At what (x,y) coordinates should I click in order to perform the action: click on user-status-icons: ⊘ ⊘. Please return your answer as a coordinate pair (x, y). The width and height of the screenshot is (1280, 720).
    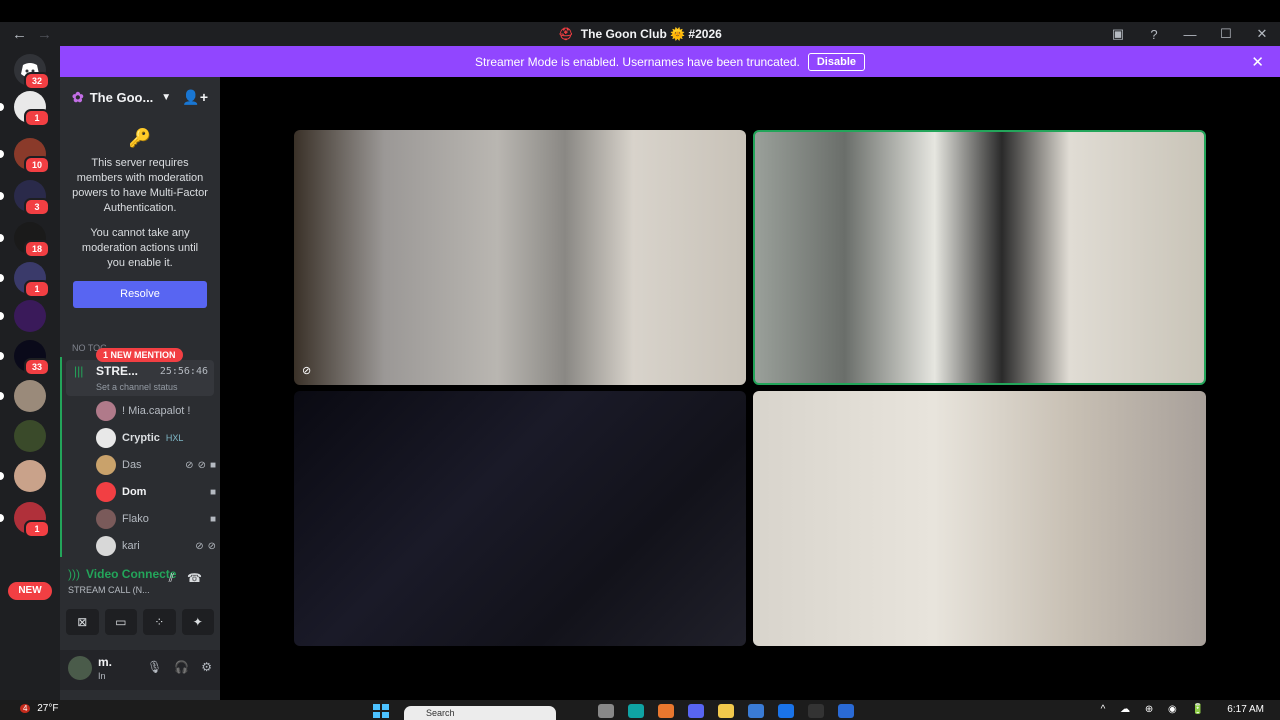
    Looking at the image, I should click on (205, 546).